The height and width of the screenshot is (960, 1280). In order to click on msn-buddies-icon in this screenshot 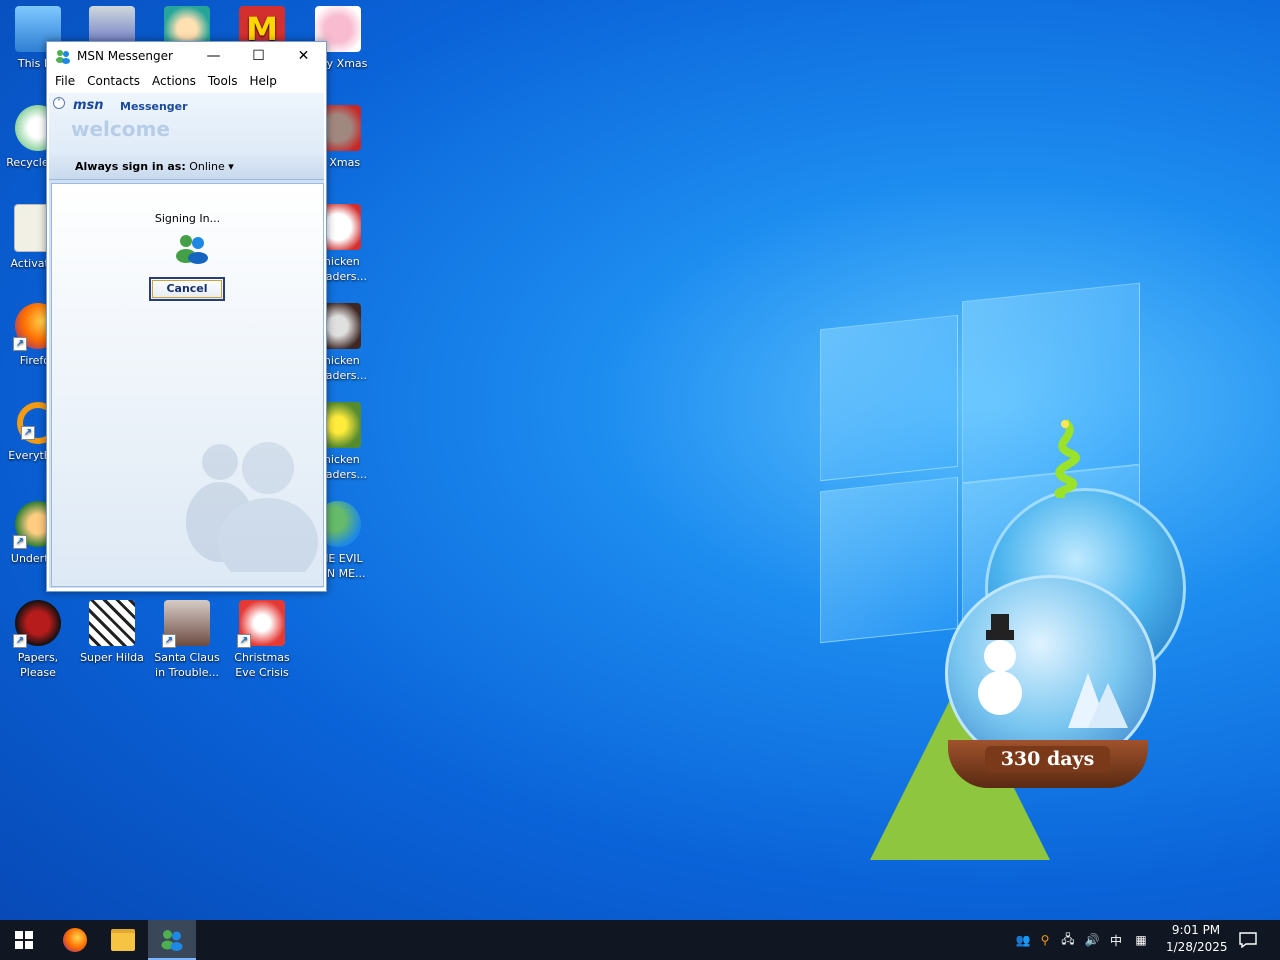, I will do `click(192, 249)`.